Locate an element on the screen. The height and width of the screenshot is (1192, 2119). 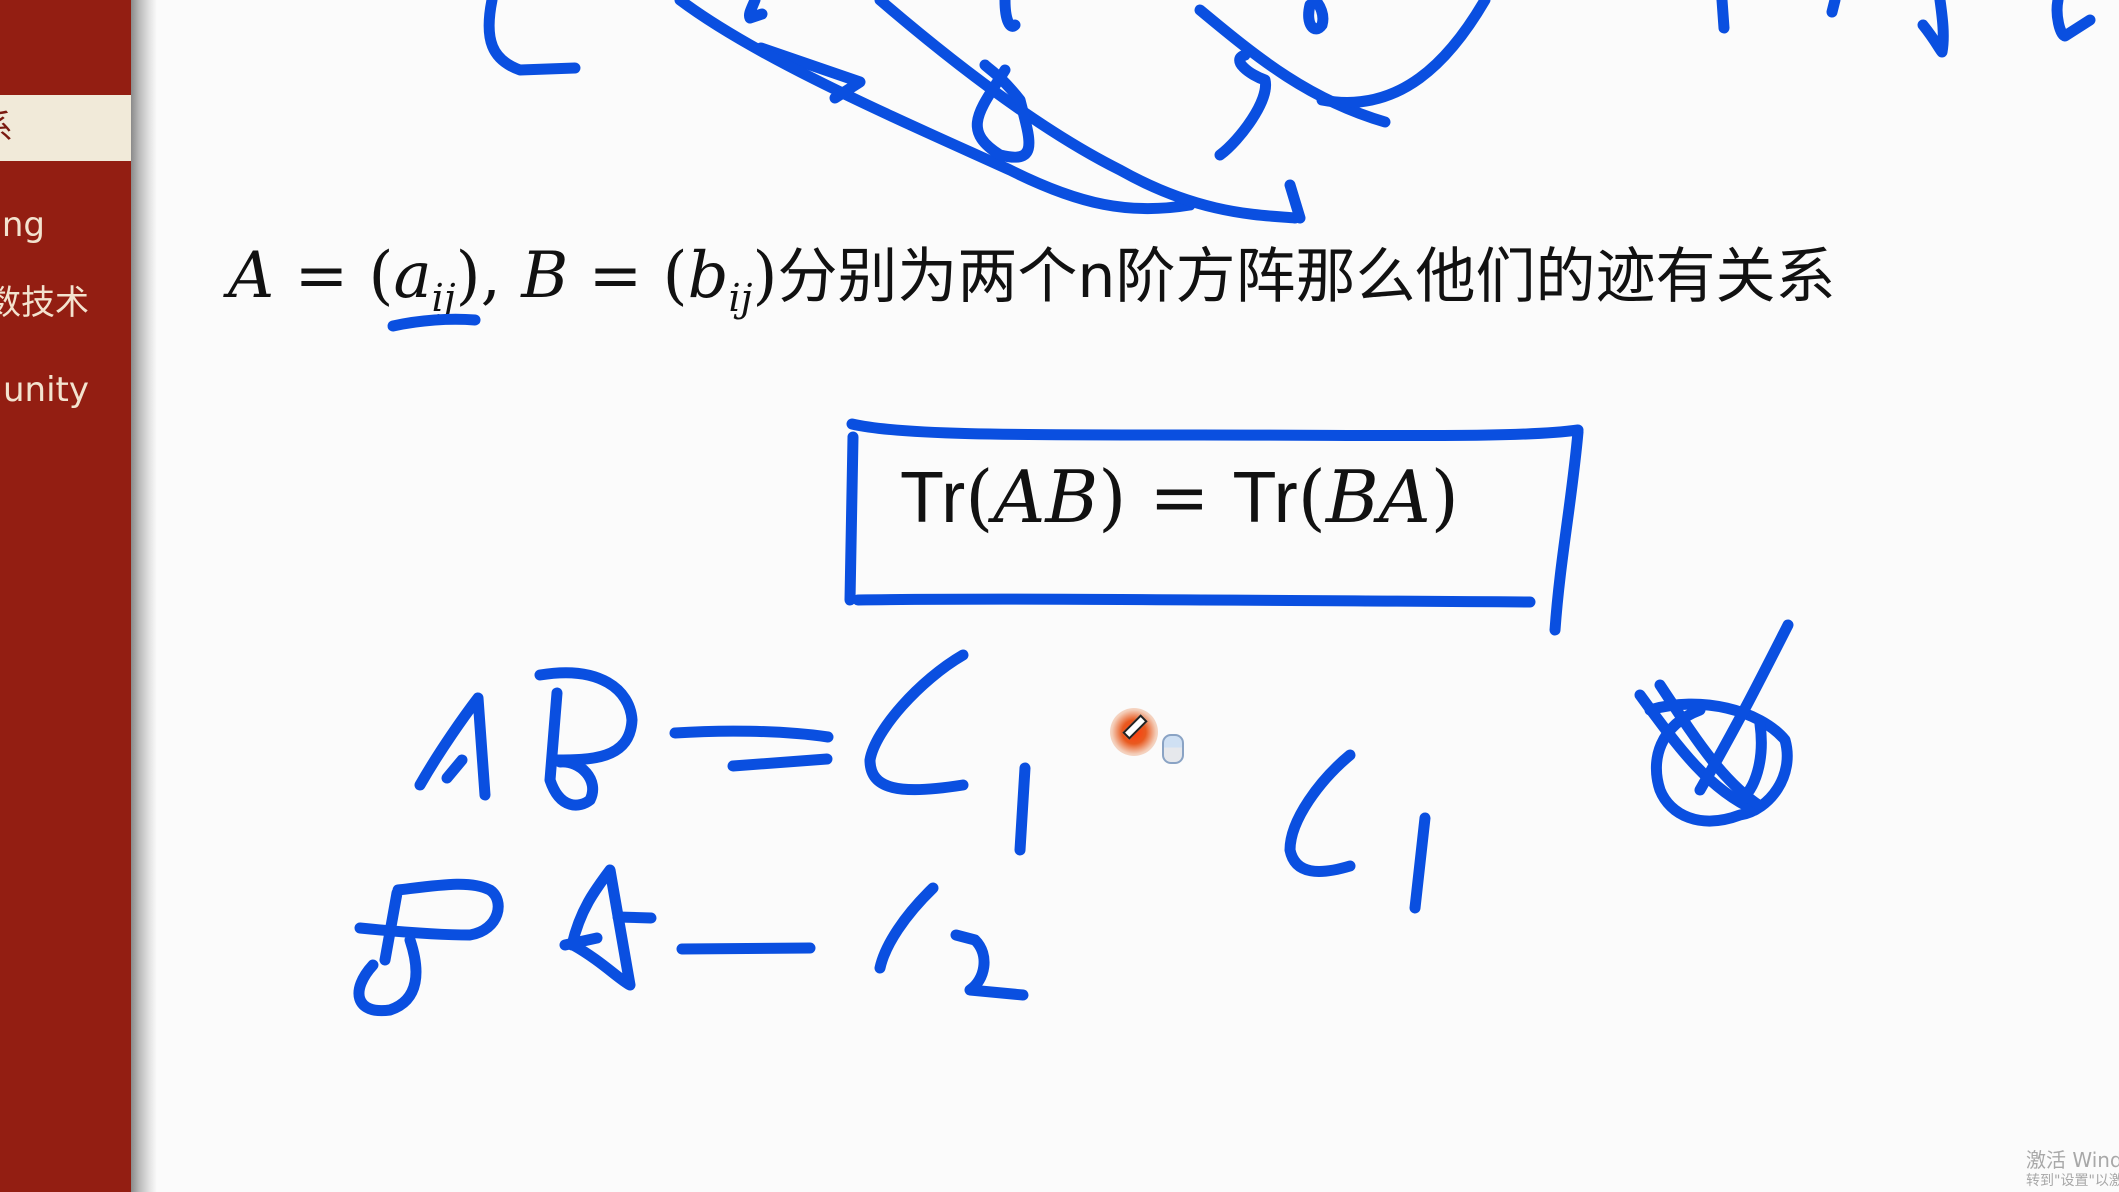
sidebar: 系 ng 数技术 unity is located at coordinates (65, 596).